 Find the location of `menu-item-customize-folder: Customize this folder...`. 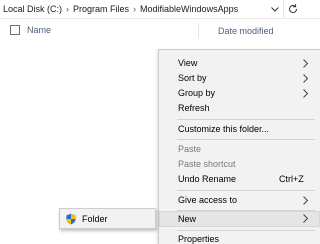

menu-item-customize-folder: Customize this folder... is located at coordinates (239, 129).